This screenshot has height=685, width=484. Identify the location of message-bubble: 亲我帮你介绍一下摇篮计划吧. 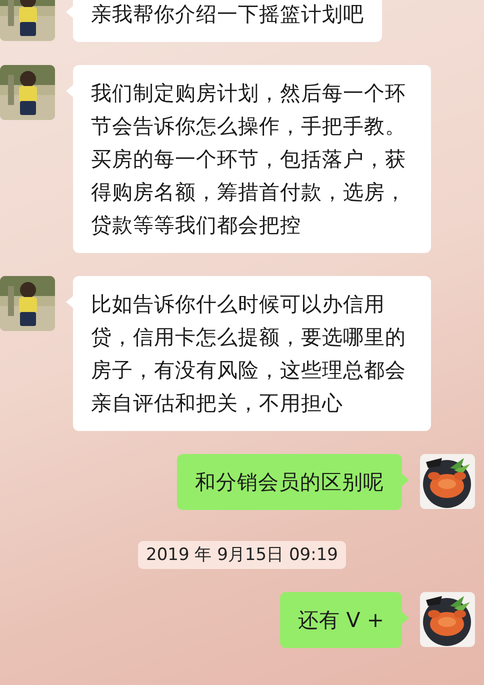
(227, 21).